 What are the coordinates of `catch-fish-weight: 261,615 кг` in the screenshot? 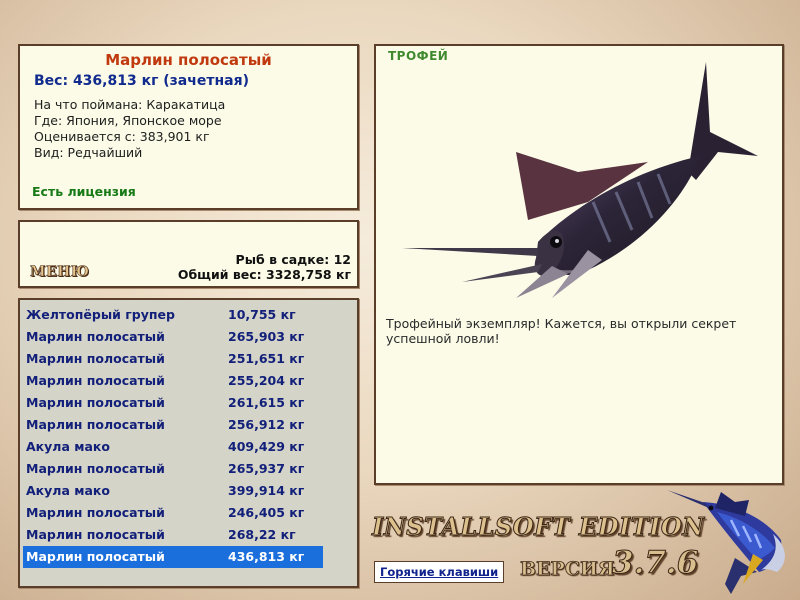 It's located at (266, 402).